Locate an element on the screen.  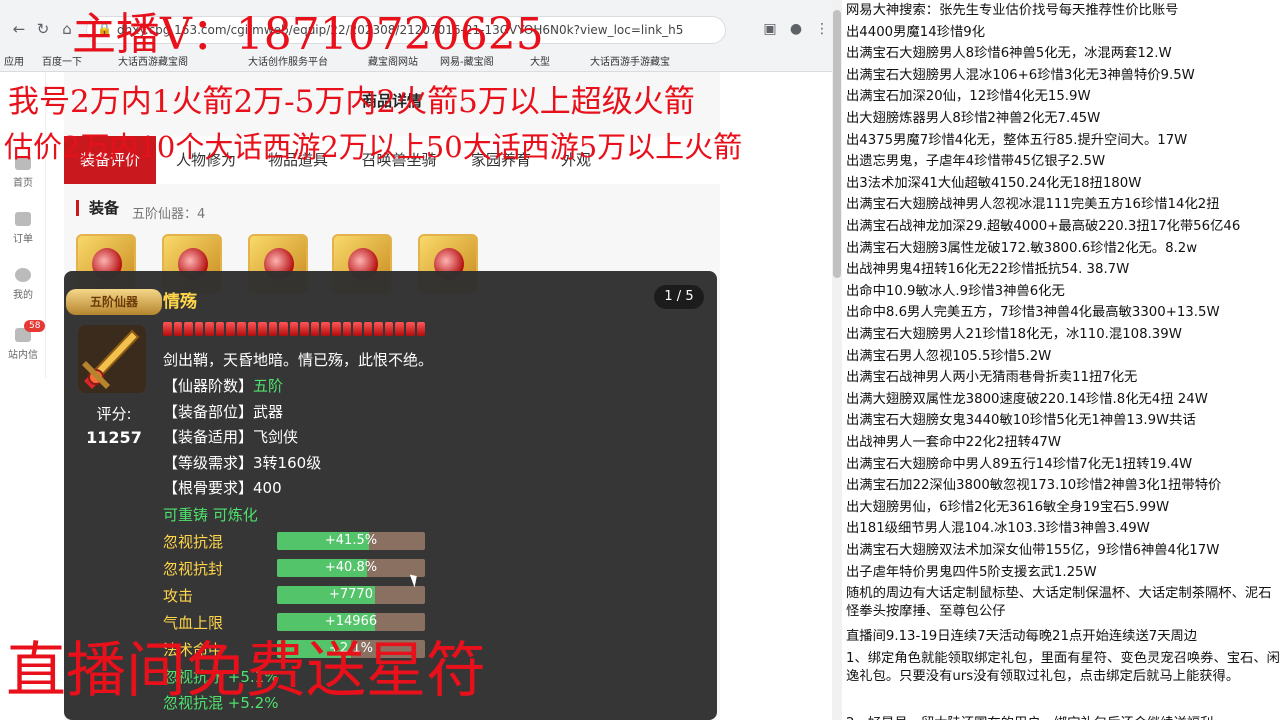
stat-label: 忽视抗封 is located at coordinates (193, 569).